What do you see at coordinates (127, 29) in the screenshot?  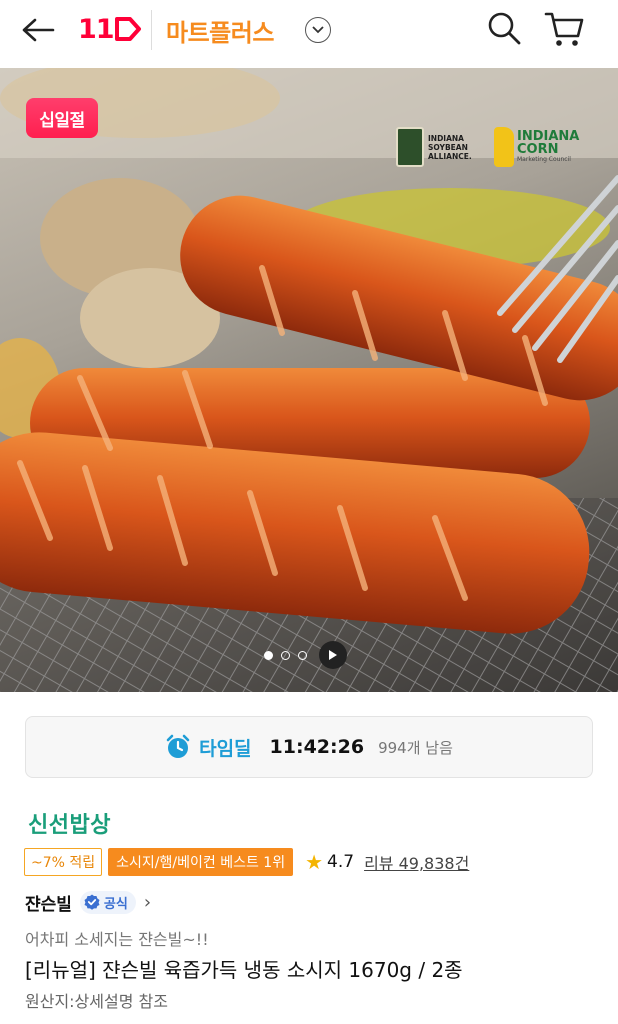 I see `logo-play-mark-icon` at bounding box center [127, 29].